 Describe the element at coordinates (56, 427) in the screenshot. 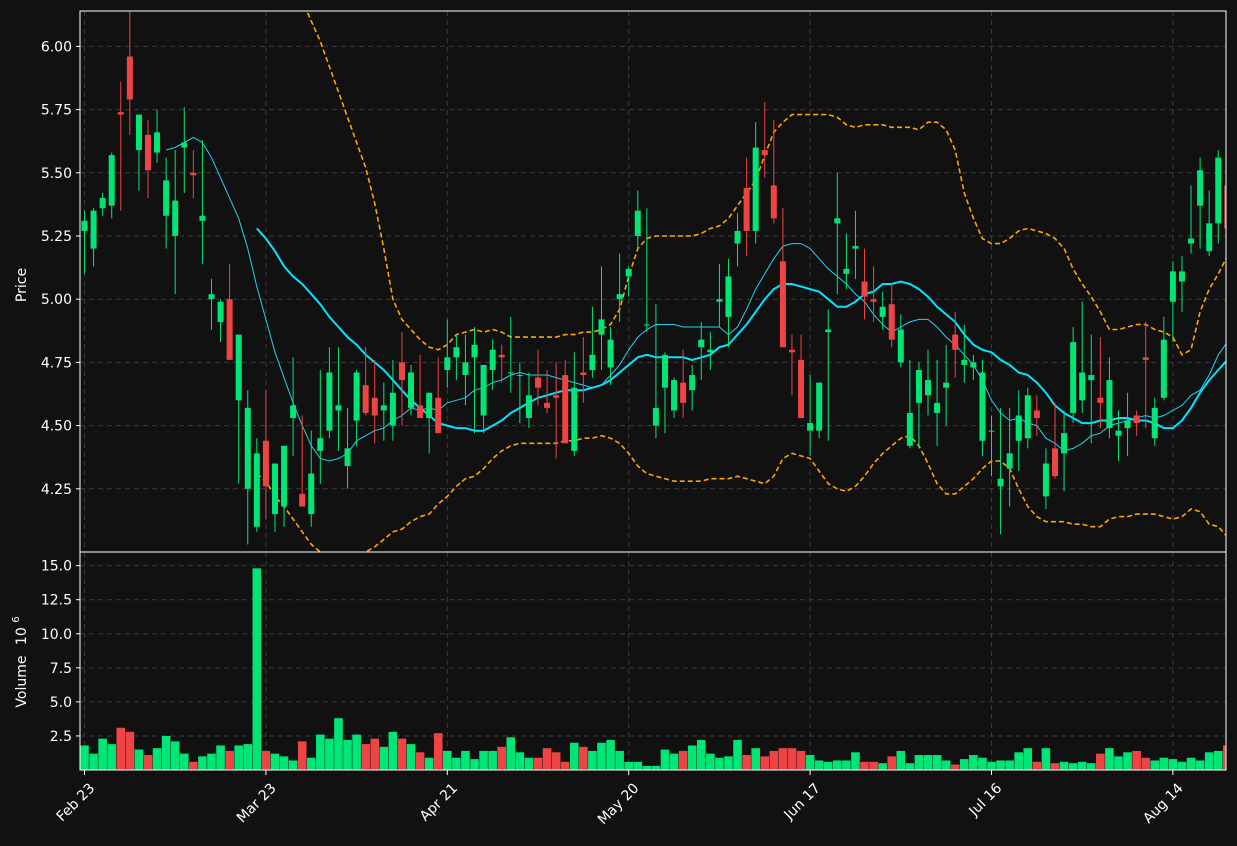

I see `price-tick-label: 4.50` at that location.